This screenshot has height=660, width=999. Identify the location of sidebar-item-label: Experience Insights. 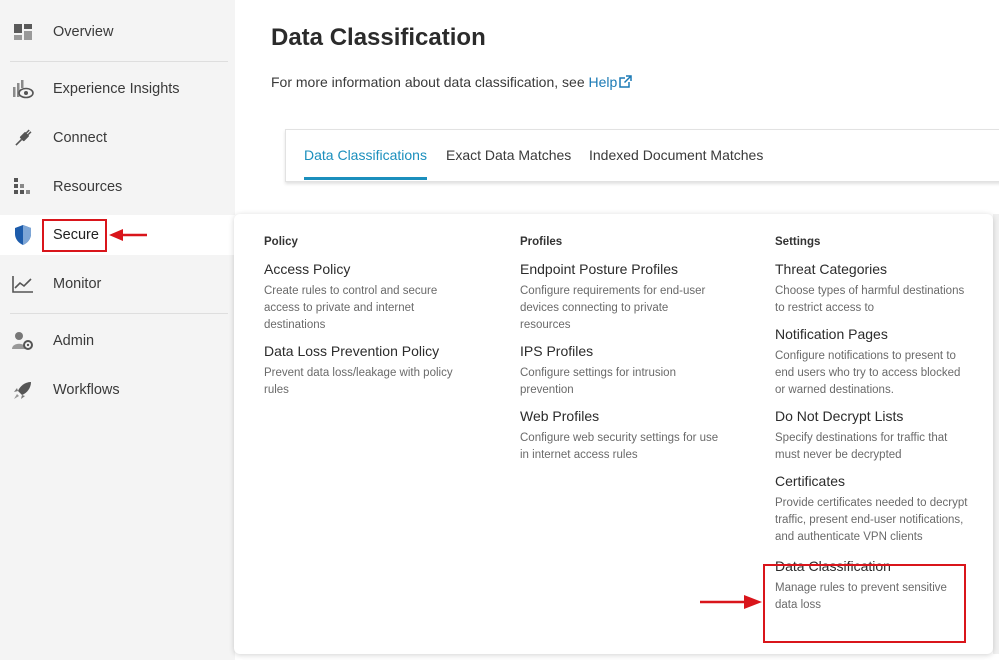
(116, 89).